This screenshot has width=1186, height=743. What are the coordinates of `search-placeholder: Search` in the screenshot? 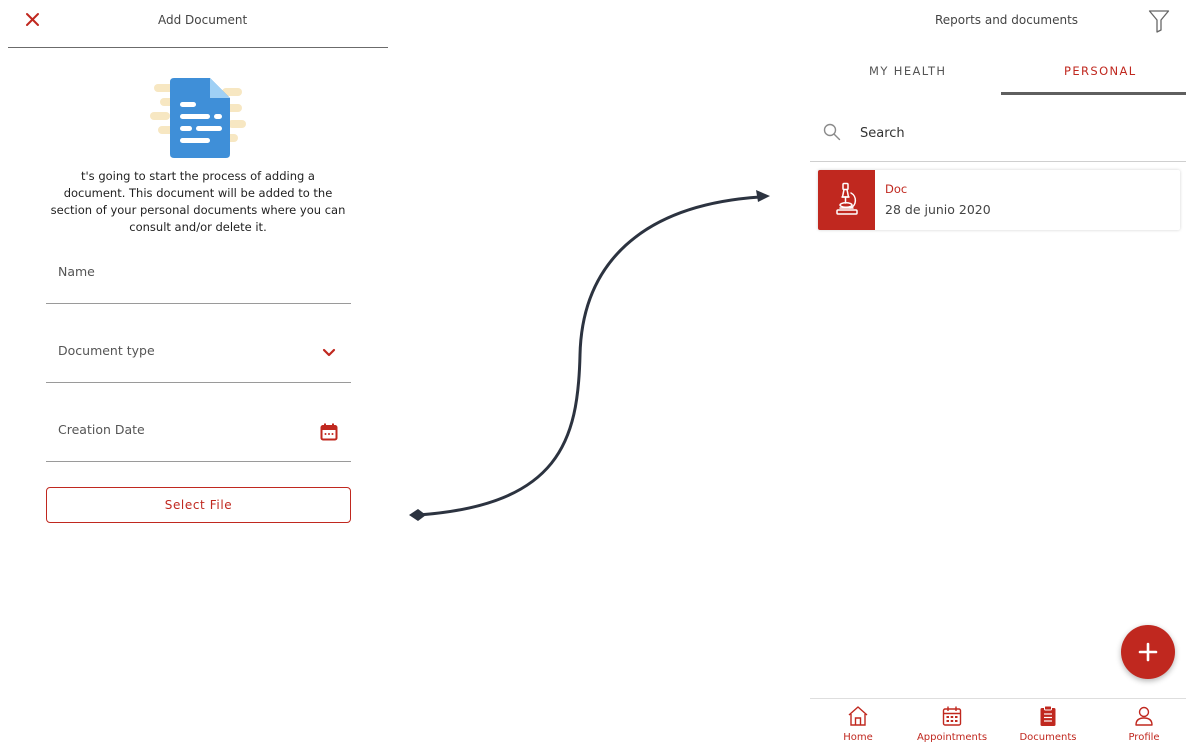 It's located at (882, 133).